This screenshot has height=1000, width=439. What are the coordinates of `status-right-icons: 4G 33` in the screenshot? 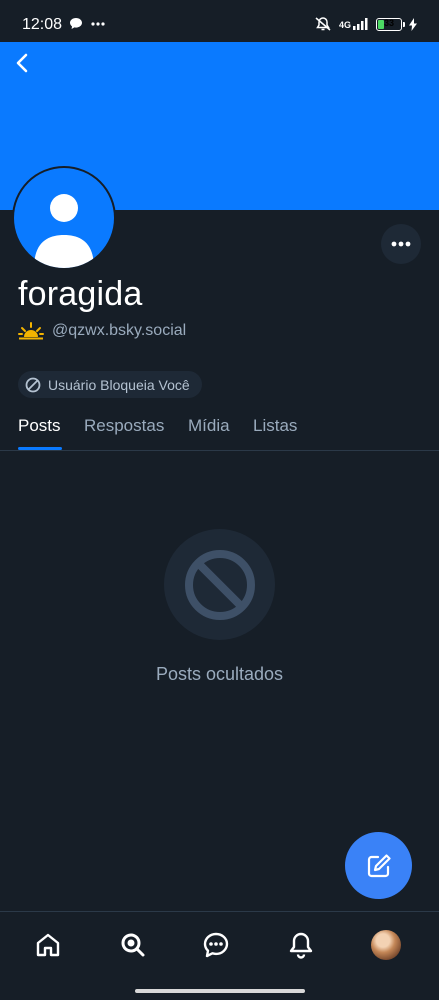 It's located at (365, 24).